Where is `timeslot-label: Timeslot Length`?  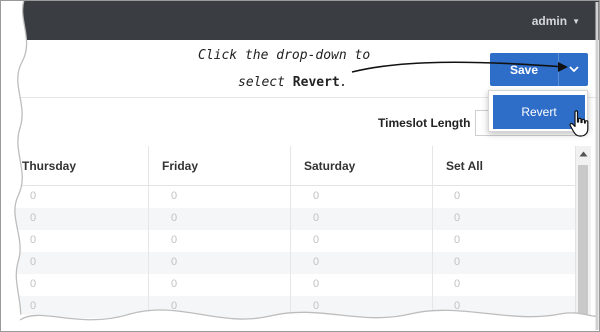
timeslot-label: Timeslot Length is located at coordinates (424, 123).